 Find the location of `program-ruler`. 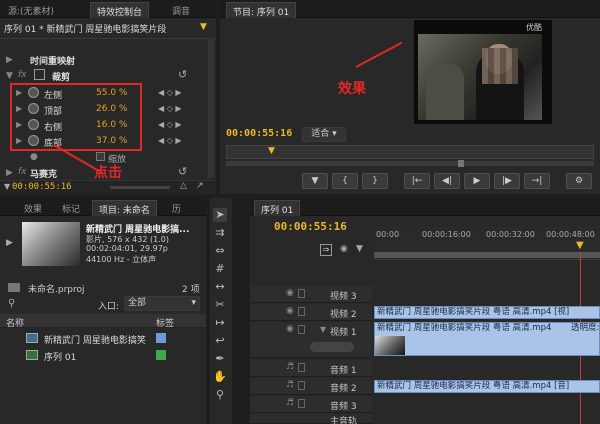

program-ruler is located at coordinates (410, 152).